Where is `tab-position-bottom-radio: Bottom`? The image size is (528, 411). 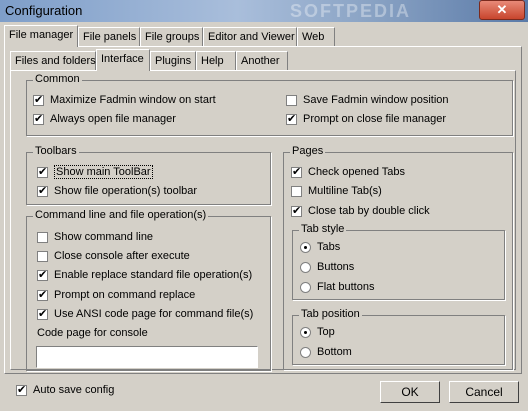 tab-position-bottom-radio: Bottom is located at coordinates (326, 352).